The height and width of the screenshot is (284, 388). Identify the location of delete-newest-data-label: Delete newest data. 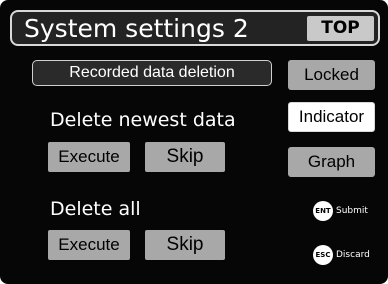
(143, 120).